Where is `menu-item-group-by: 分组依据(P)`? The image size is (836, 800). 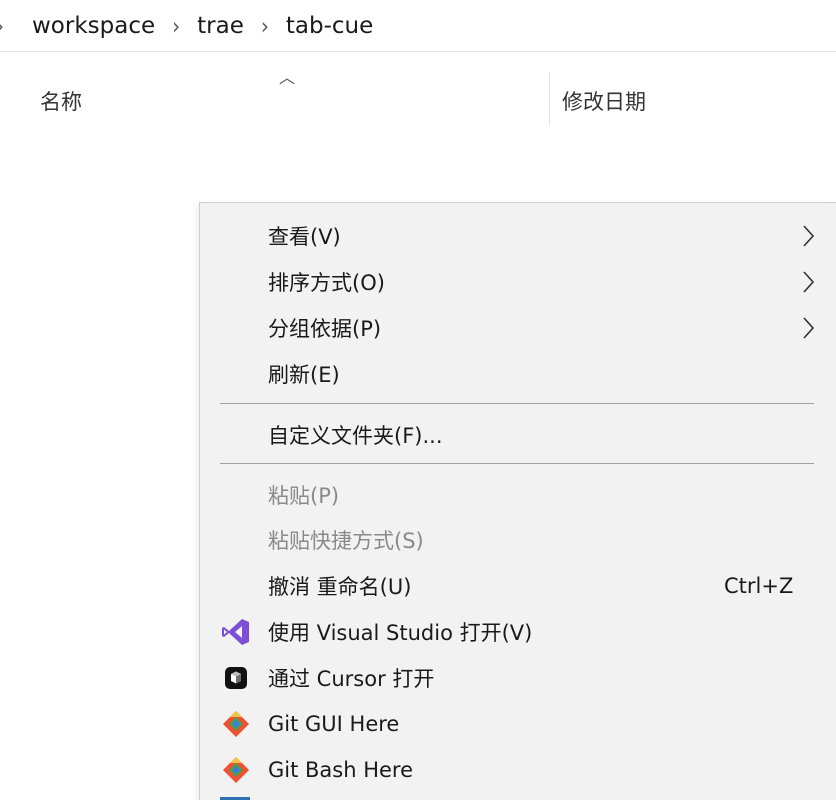 menu-item-group-by: 分组依据(P) is located at coordinates (518, 328).